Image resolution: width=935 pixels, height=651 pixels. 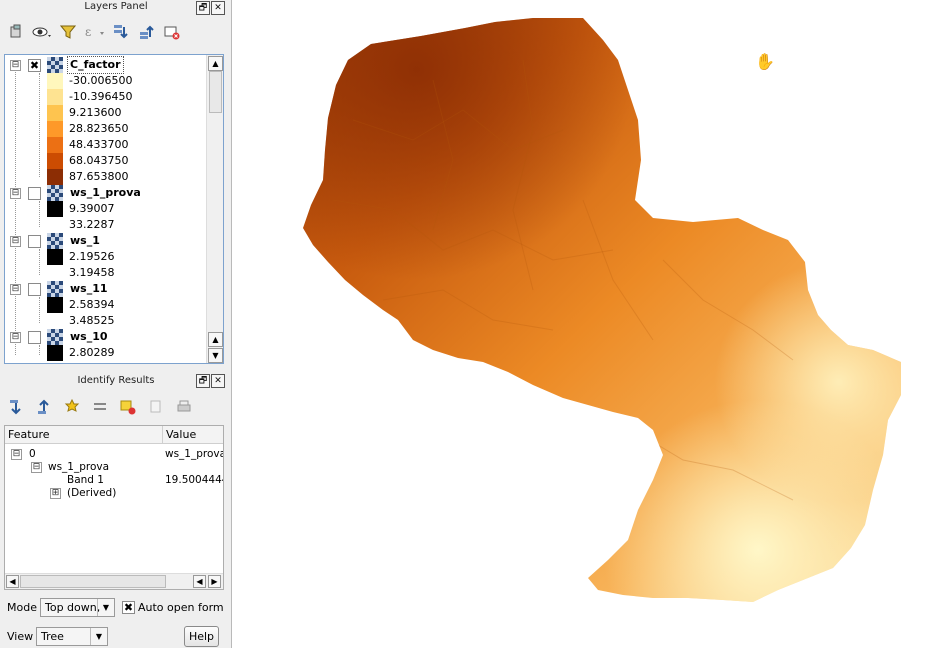 What do you see at coordinates (215, 355) in the screenshot?
I see `scroll-down-icon: ▼` at bounding box center [215, 355].